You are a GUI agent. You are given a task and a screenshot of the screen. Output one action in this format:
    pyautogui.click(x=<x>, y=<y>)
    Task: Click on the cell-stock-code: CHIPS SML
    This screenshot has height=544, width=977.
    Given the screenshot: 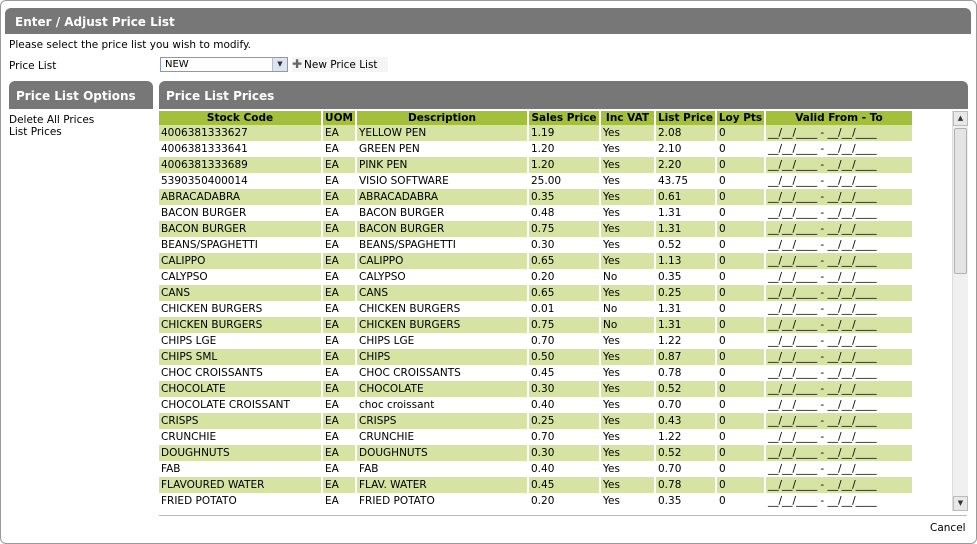 What is the action you would take?
    pyautogui.click(x=240, y=357)
    